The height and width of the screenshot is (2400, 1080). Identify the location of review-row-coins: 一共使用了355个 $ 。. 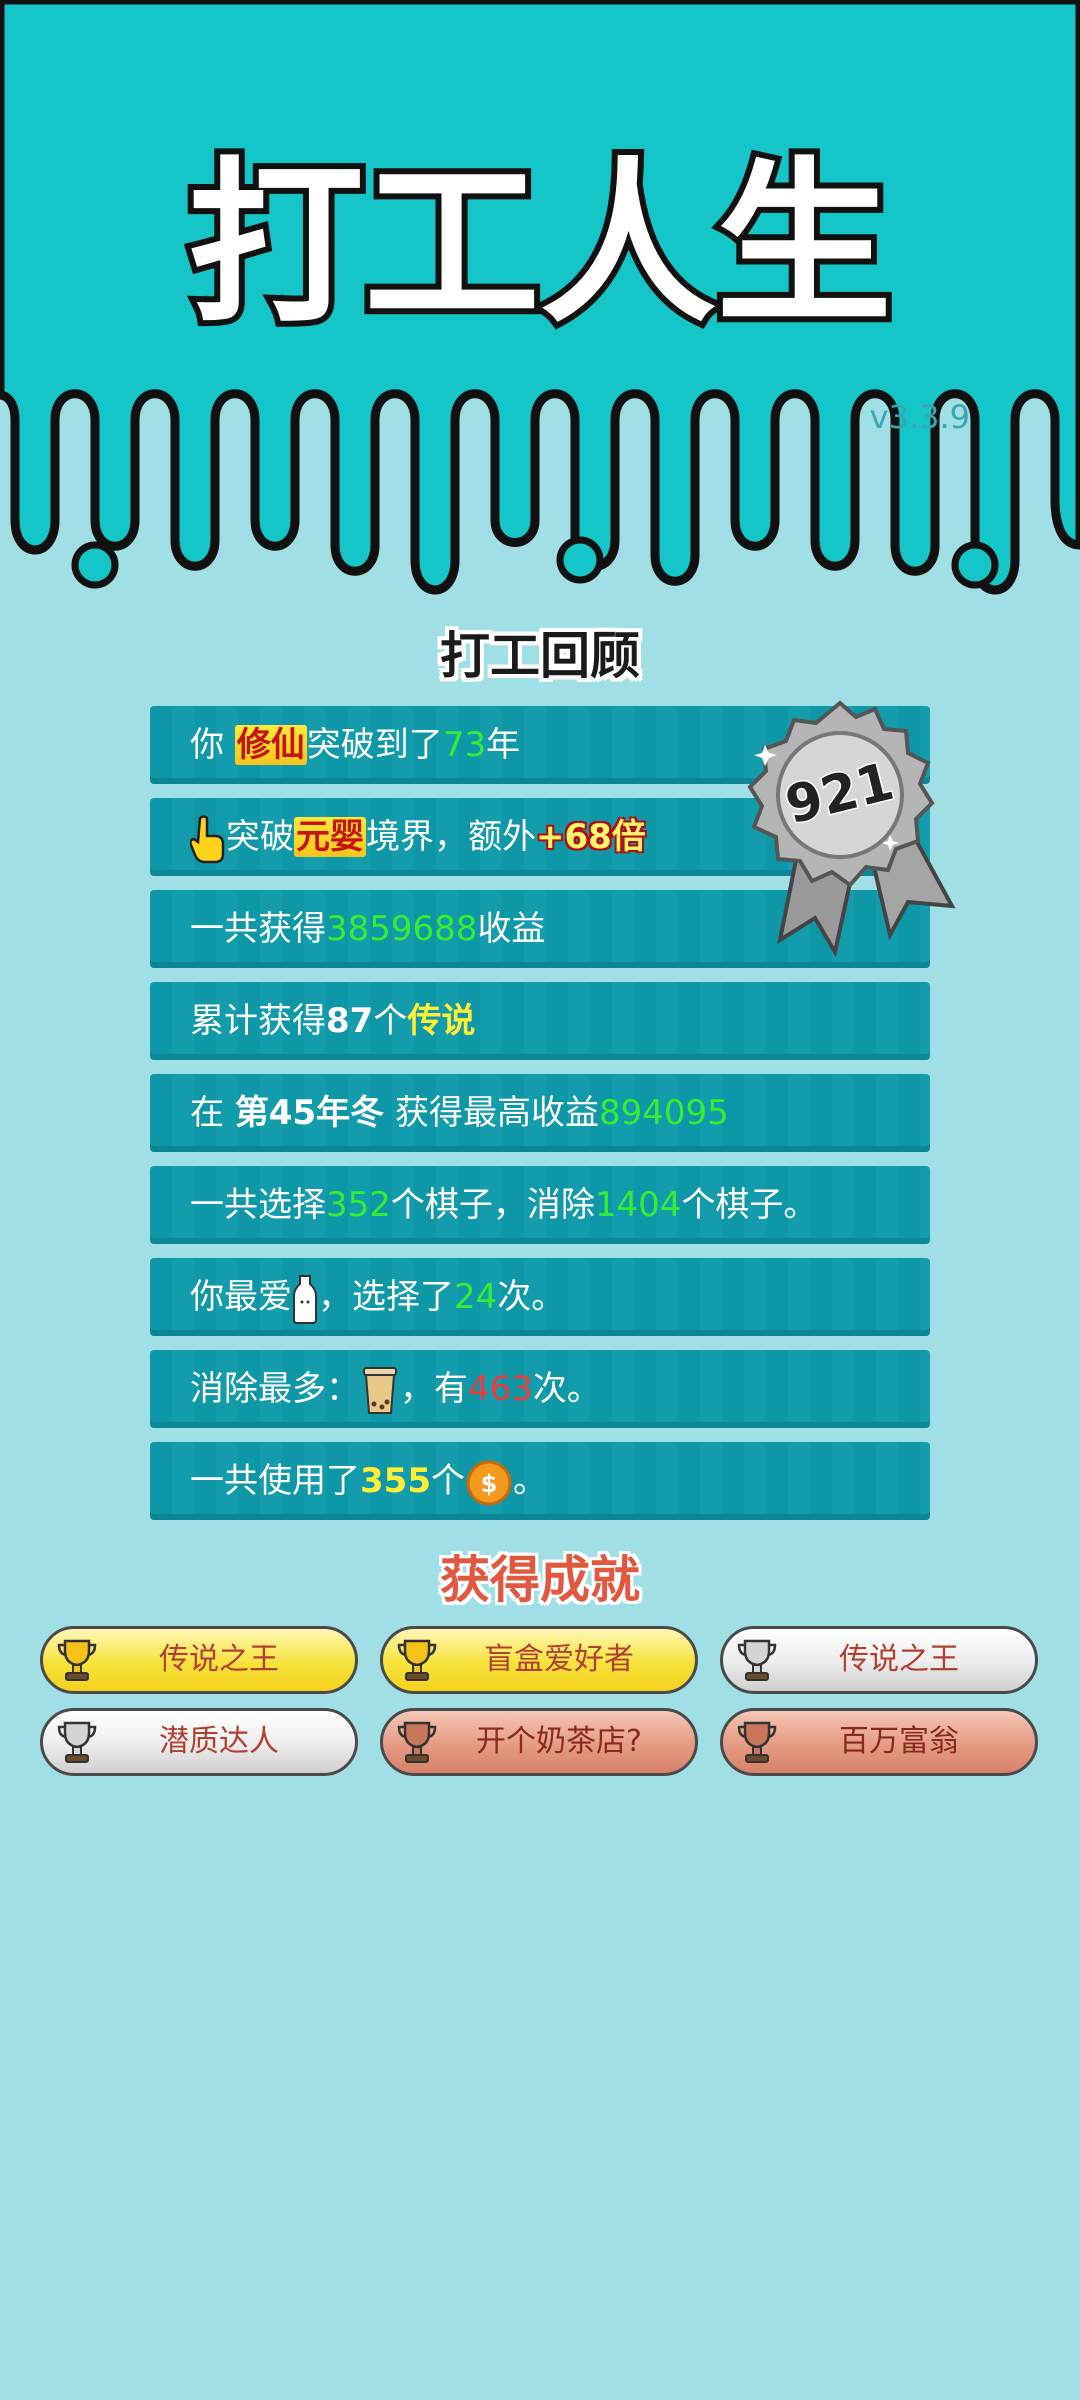
(540, 1481).